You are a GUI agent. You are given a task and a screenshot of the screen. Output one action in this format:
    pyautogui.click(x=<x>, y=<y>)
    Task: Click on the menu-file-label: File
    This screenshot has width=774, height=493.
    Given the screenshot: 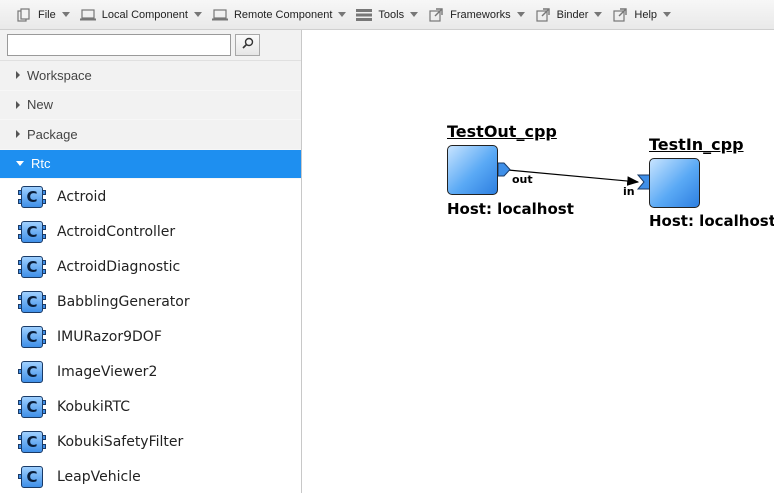 What is the action you would take?
    pyautogui.click(x=47, y=14)
    